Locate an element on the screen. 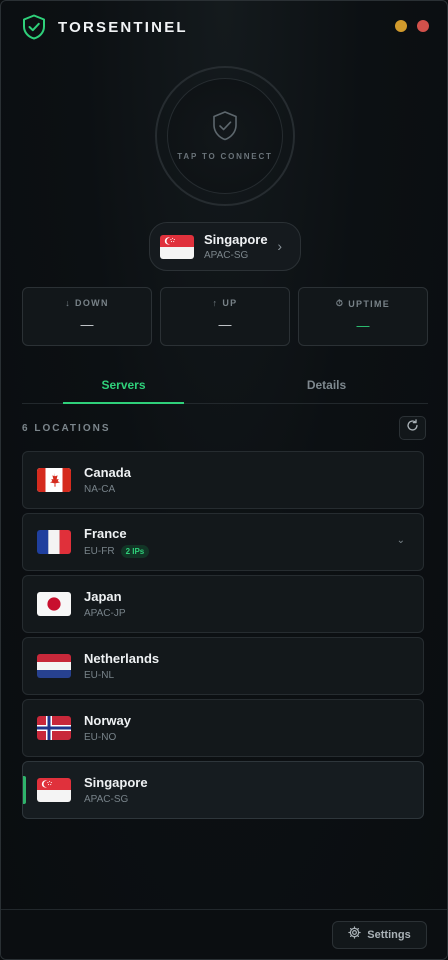  stat-up: ↑ UP — is located at coordinates (225, 316).